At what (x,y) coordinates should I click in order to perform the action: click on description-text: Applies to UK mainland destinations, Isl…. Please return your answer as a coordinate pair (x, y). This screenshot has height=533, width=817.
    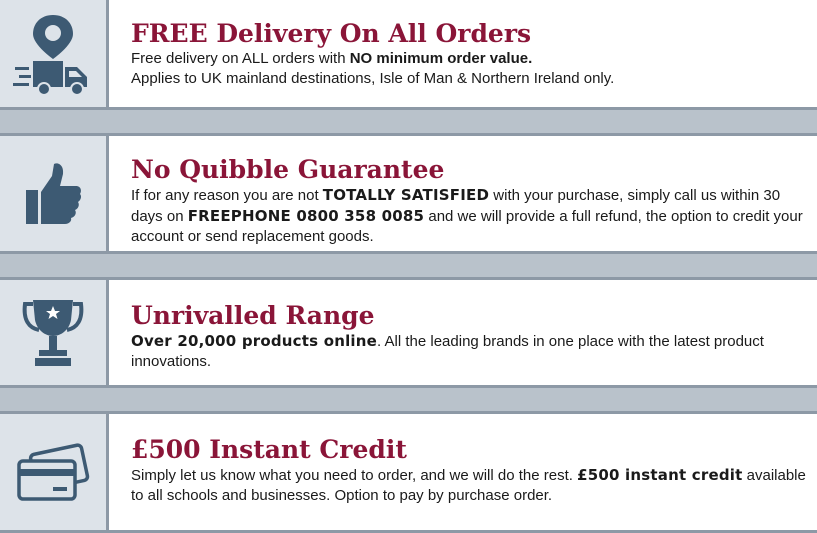
    Looking at the image, I should click on (373, 78).